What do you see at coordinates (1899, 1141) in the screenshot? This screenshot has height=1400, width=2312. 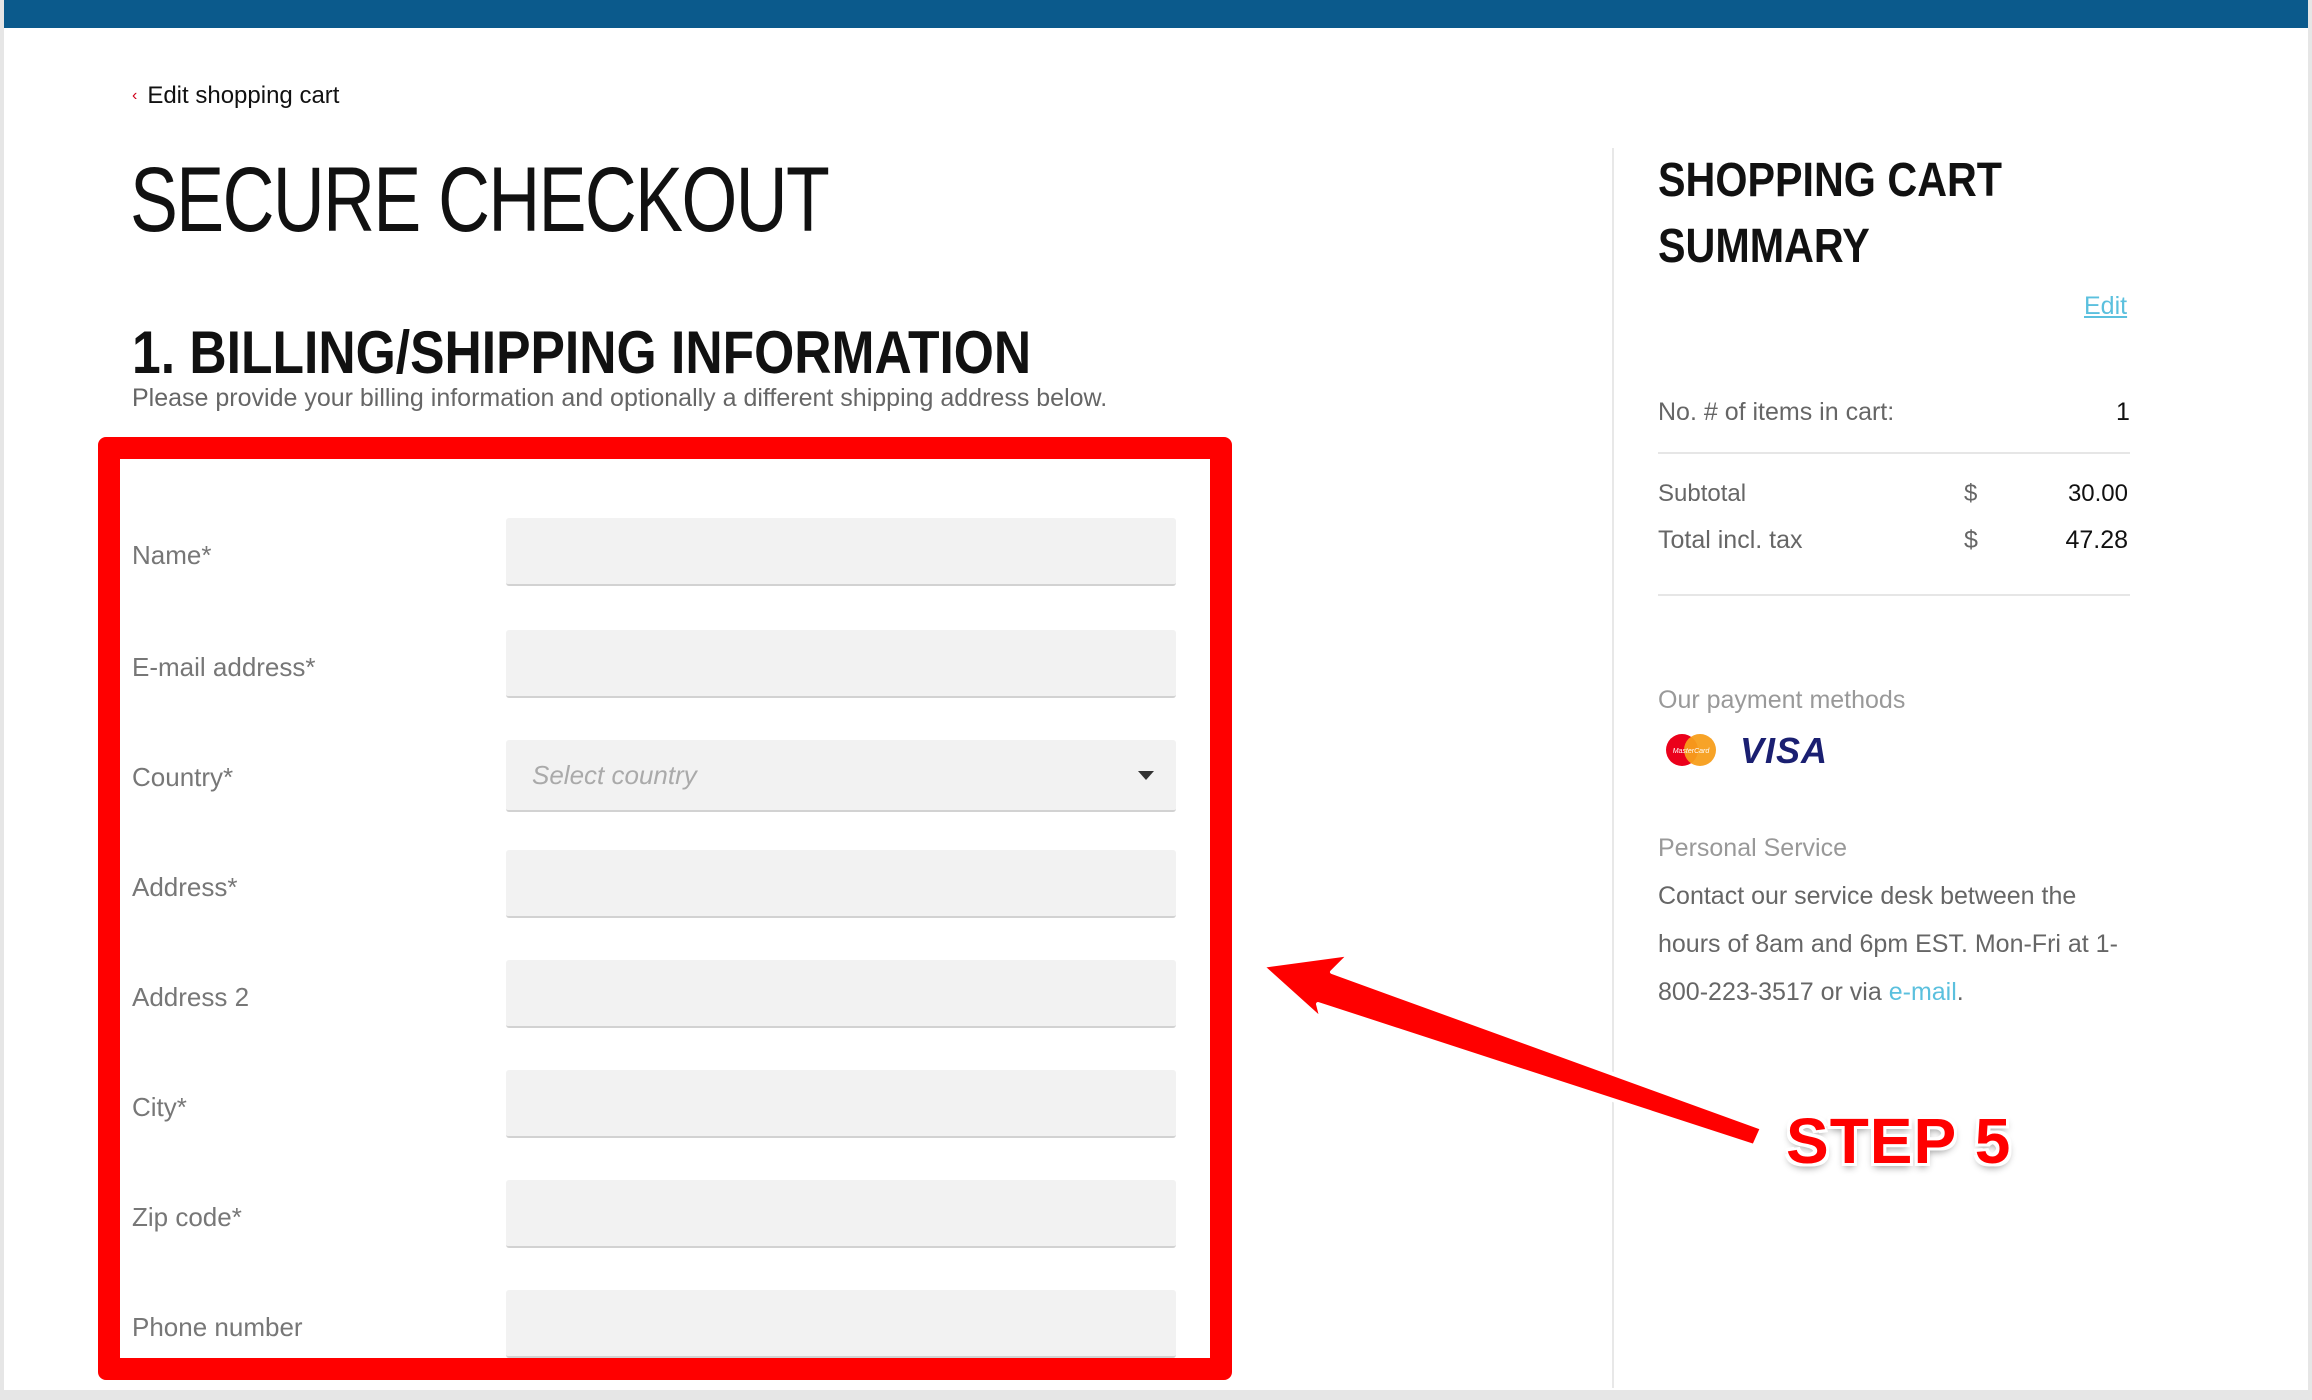 I see `step-label: STEP 5` at bounding box center [1899, 1141].